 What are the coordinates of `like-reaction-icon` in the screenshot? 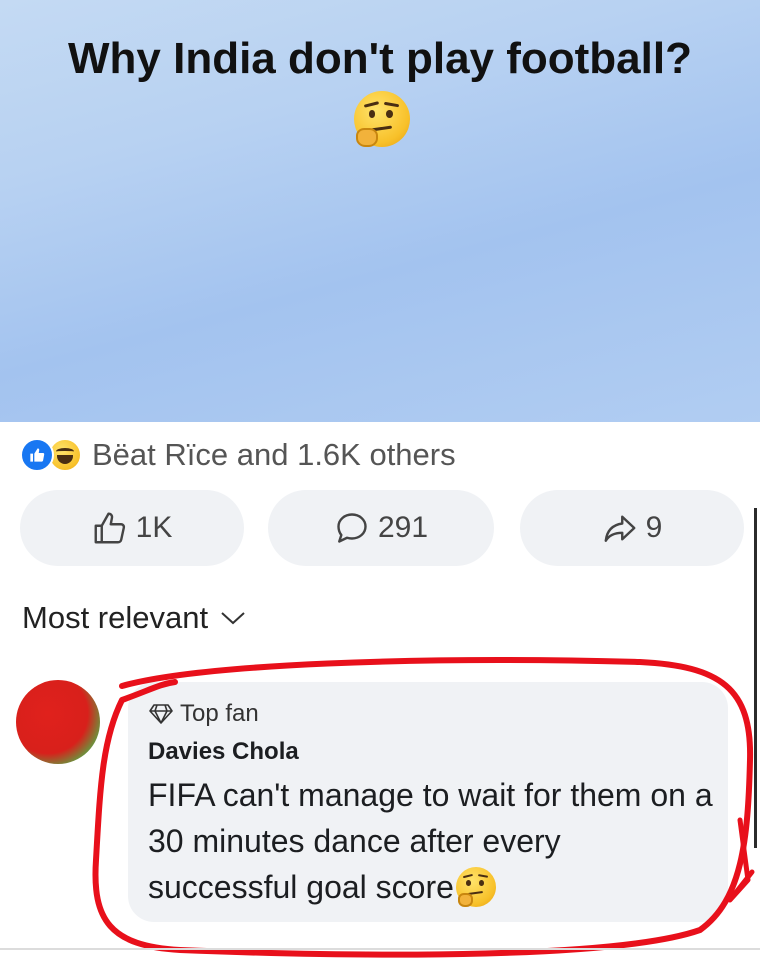 It's located at (37, 455).